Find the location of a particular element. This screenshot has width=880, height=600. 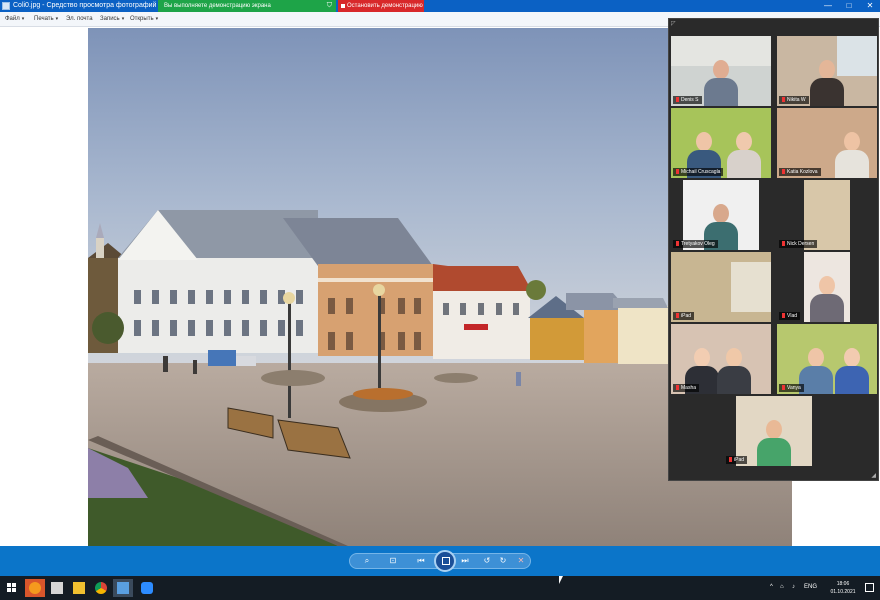

menu-open: Открыть ▾ is located at coordinates (144, 19).